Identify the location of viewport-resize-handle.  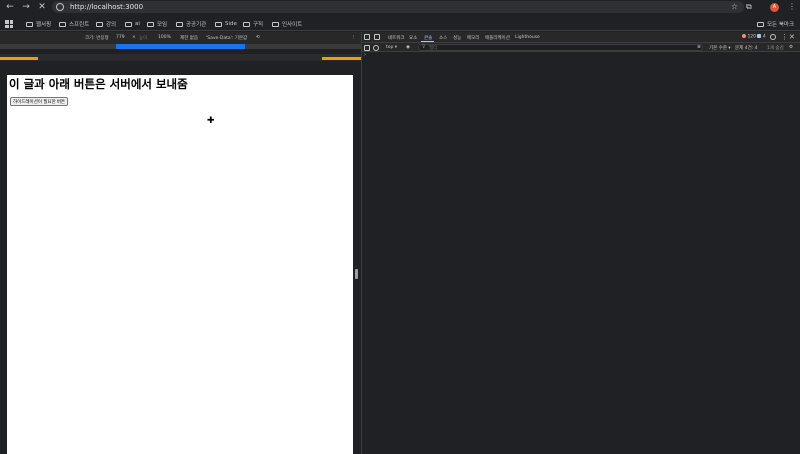
(356, 274).